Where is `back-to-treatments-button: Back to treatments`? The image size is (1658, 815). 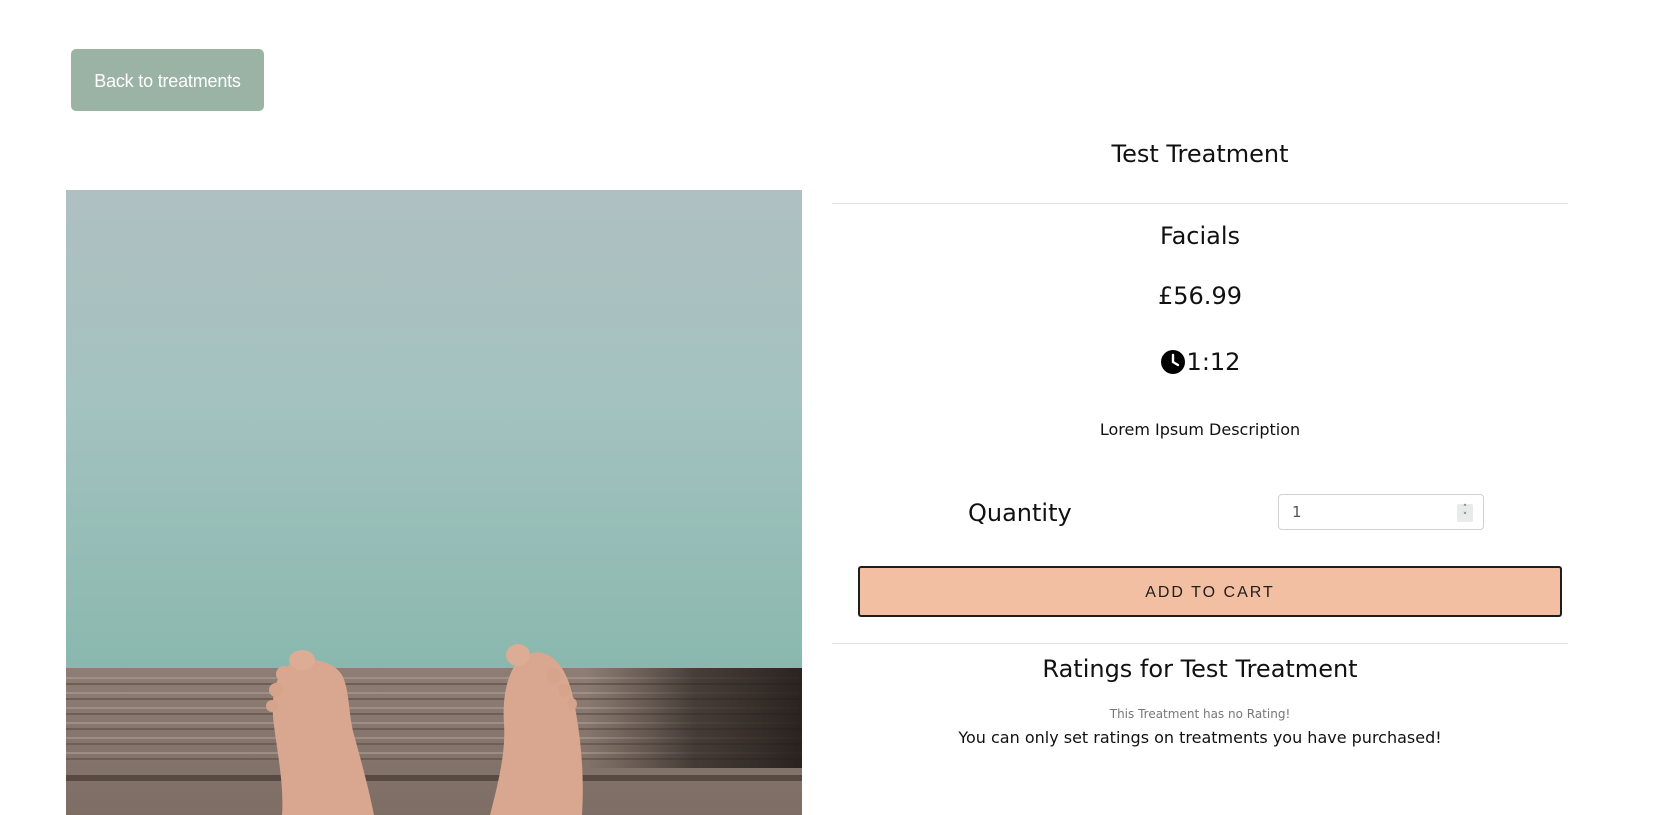 back-to-treatments-button: Back to treatments is located at coordinates (167, 80).